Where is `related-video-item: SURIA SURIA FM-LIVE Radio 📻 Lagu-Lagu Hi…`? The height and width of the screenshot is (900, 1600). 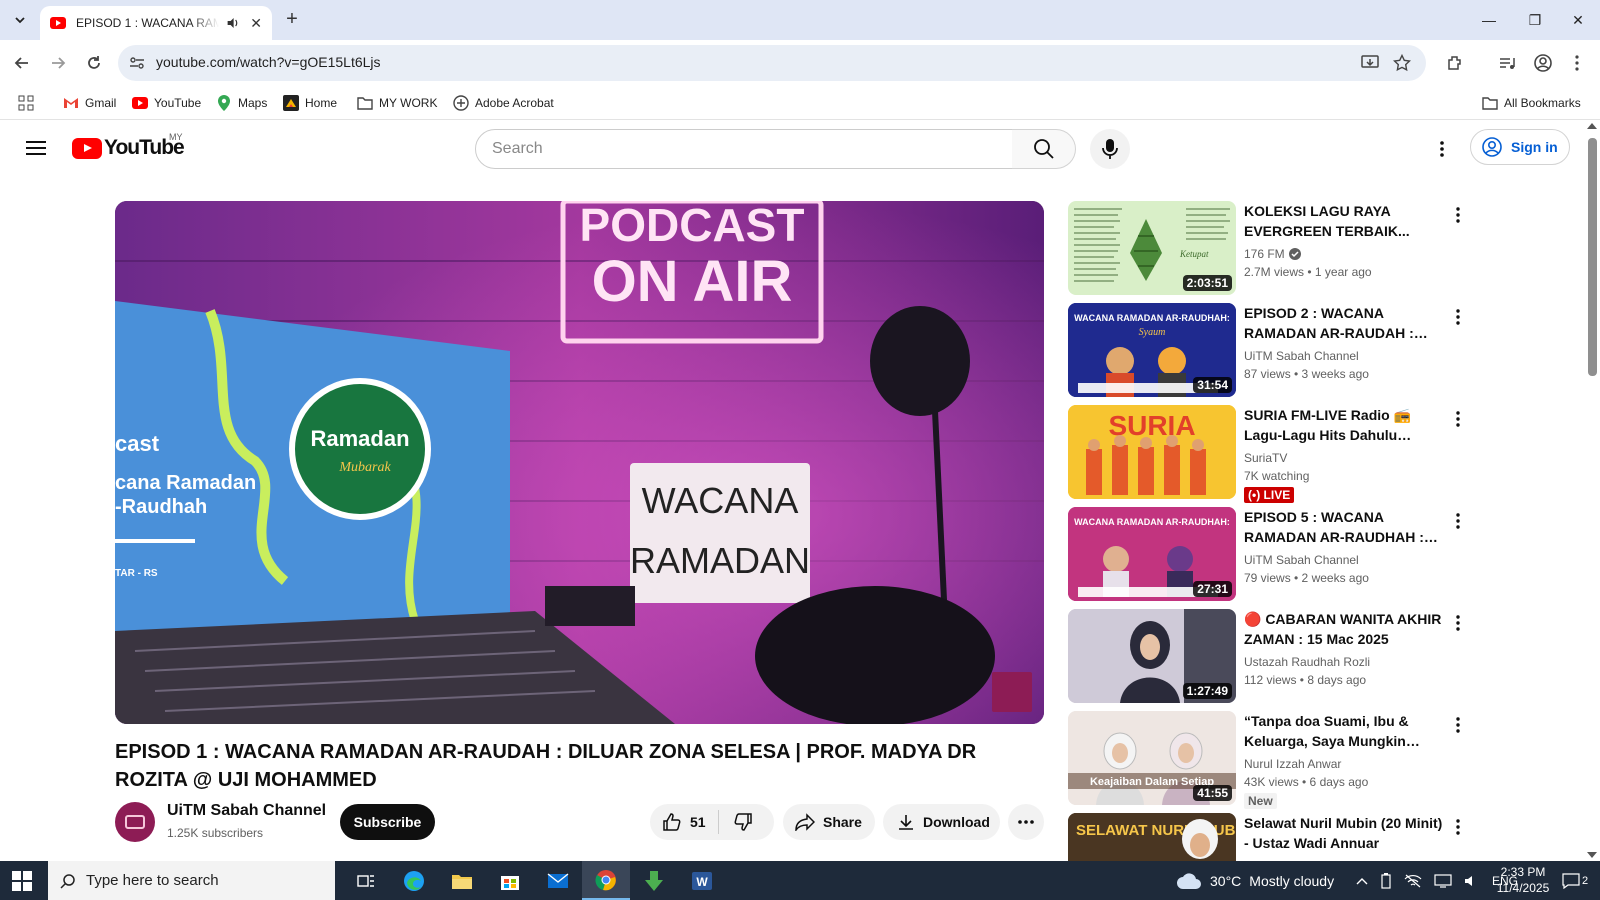
related-video-item: SURIA SURIA FM-LIVE Radio 📻 Lagu-Lagu Hi… is located at coordinates (1268, 454).